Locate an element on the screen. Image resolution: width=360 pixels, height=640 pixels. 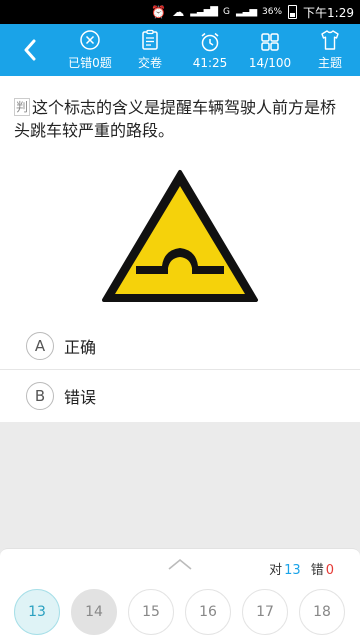
option-b-text: 错误 is located at coordinates (80, 397).